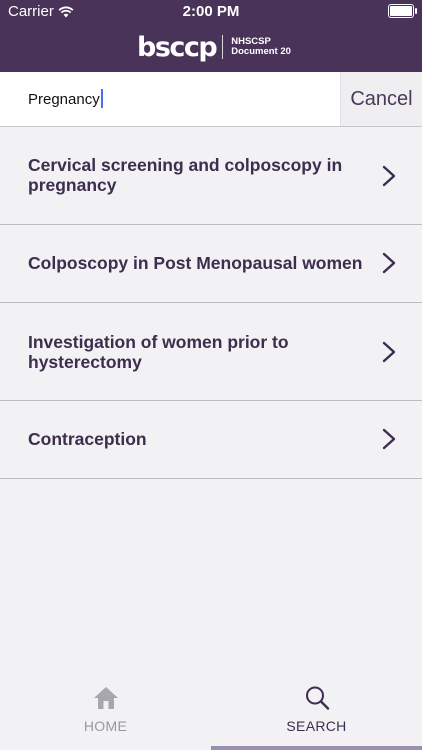  Describe the element at coordinates (316, 748) in the screenshot. I see `selected-tab-indicator` at that location.